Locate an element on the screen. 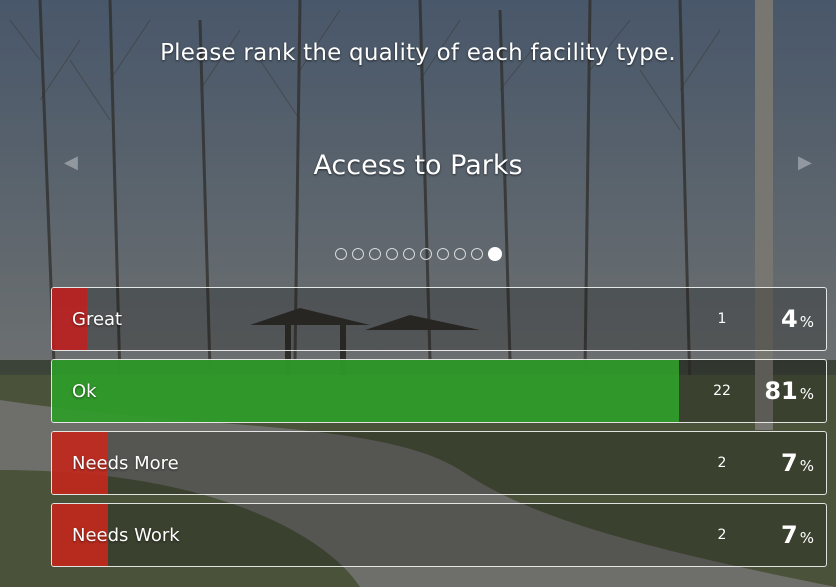 The height and width of the screenshot is (587, 836). percent-value: 4 is located at coordinates (789, 319).